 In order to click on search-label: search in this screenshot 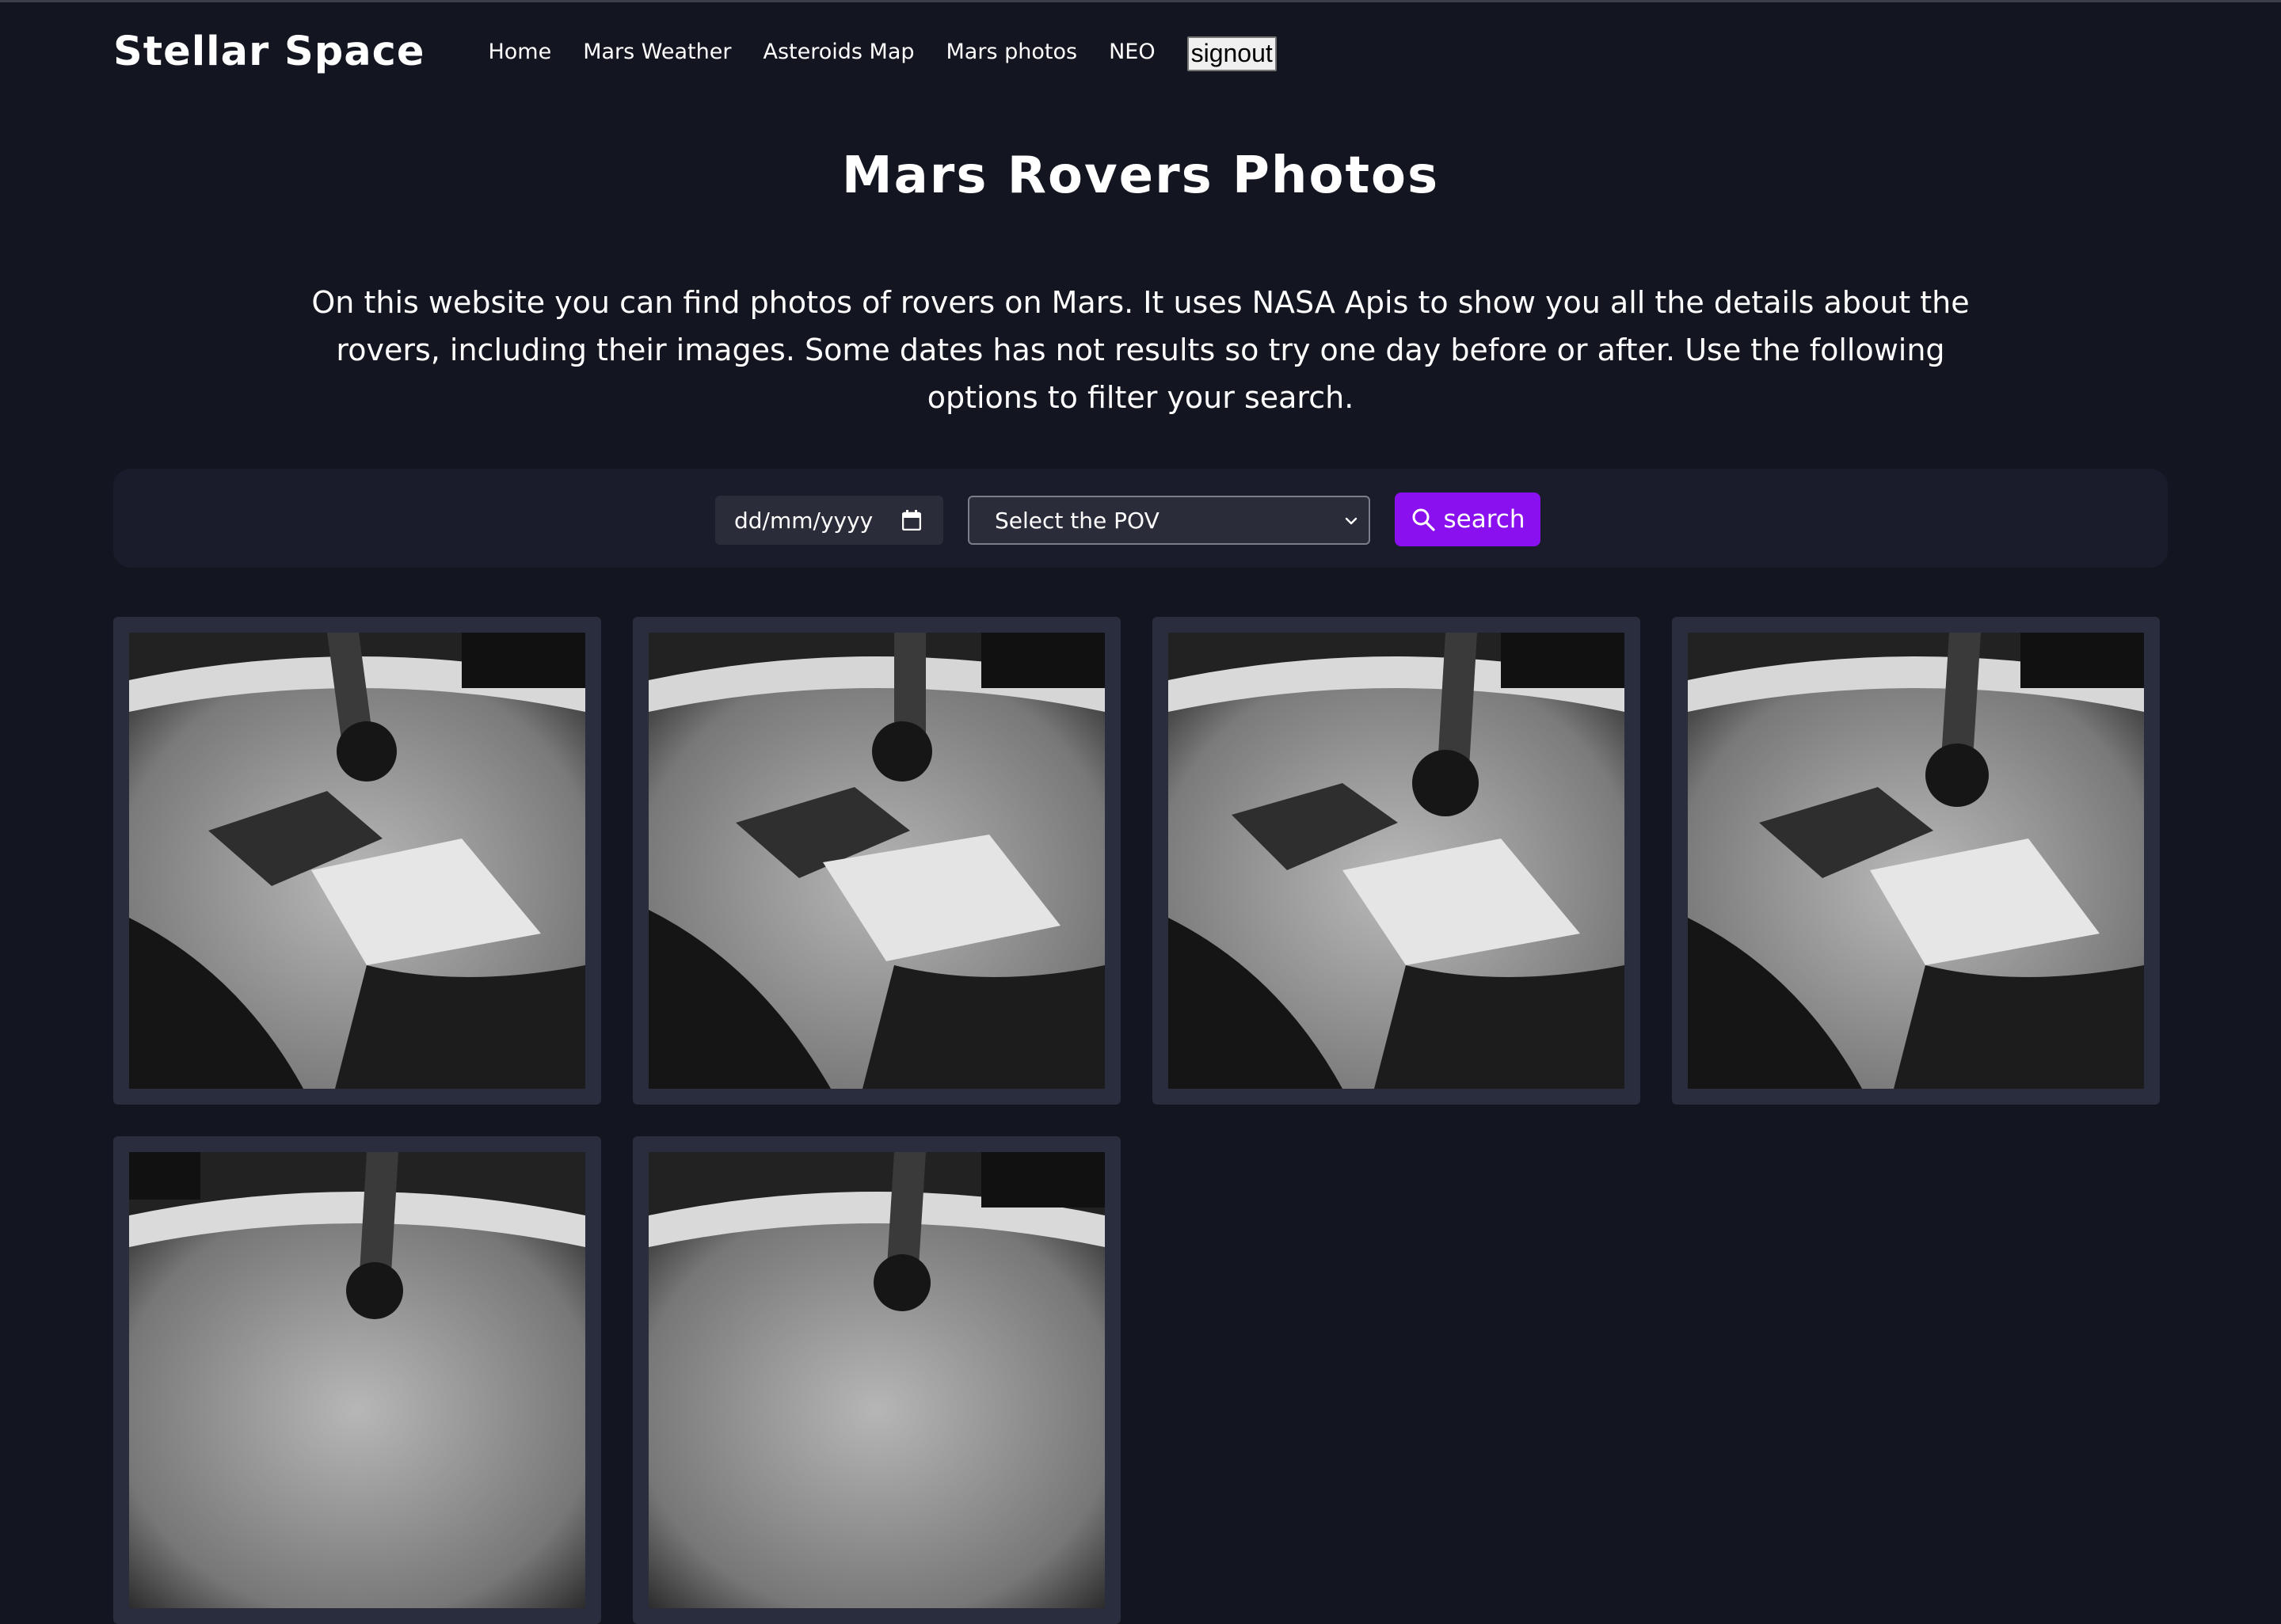, I will do `click(1484, 519)`.